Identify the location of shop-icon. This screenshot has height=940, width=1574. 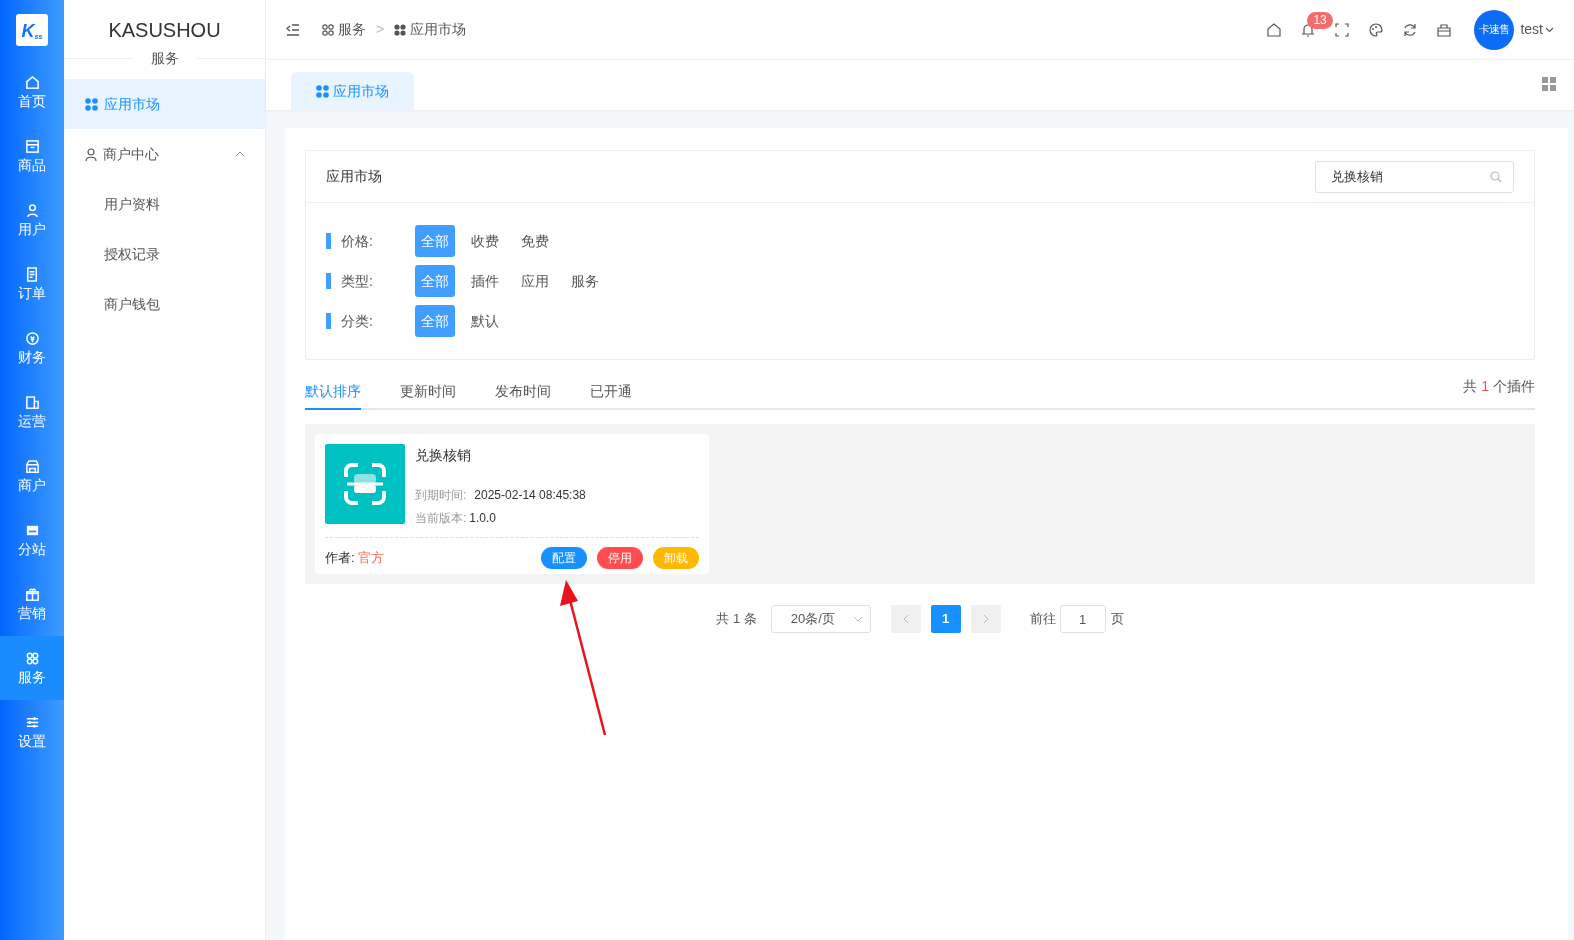
(32, 466).